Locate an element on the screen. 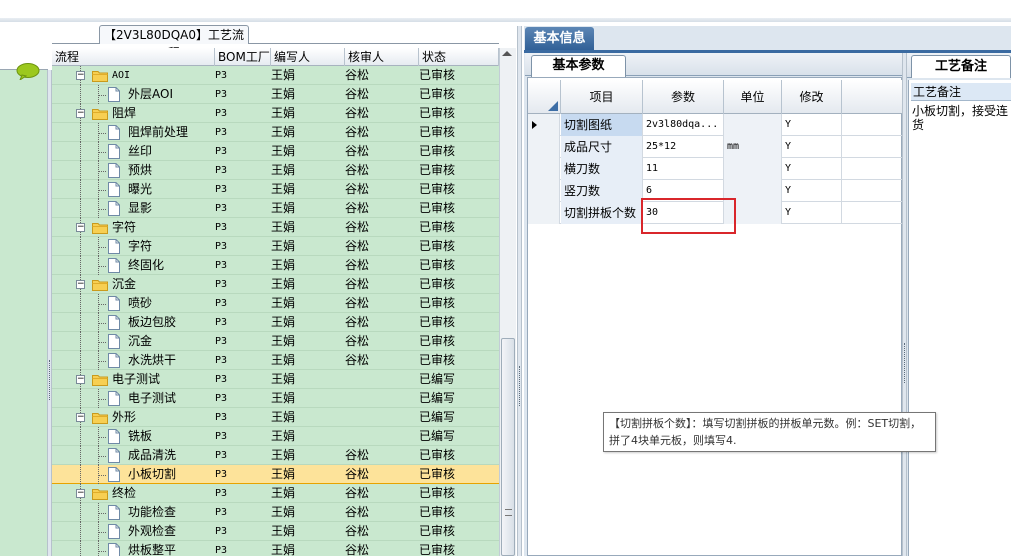  col-header-reviewer: 核审人 is located at coordinates (382, 57).